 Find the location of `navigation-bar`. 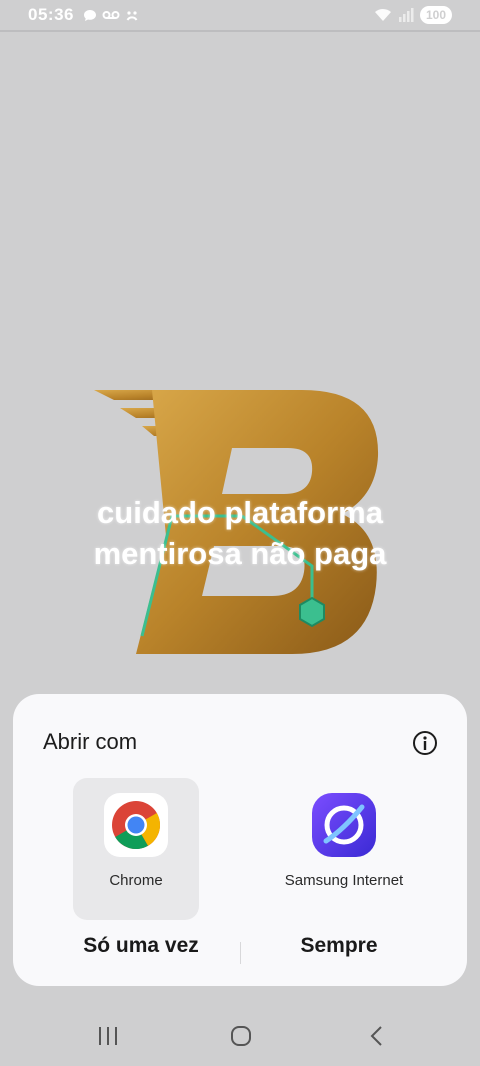

navigation-bar is located at coordinates (240, 1036).